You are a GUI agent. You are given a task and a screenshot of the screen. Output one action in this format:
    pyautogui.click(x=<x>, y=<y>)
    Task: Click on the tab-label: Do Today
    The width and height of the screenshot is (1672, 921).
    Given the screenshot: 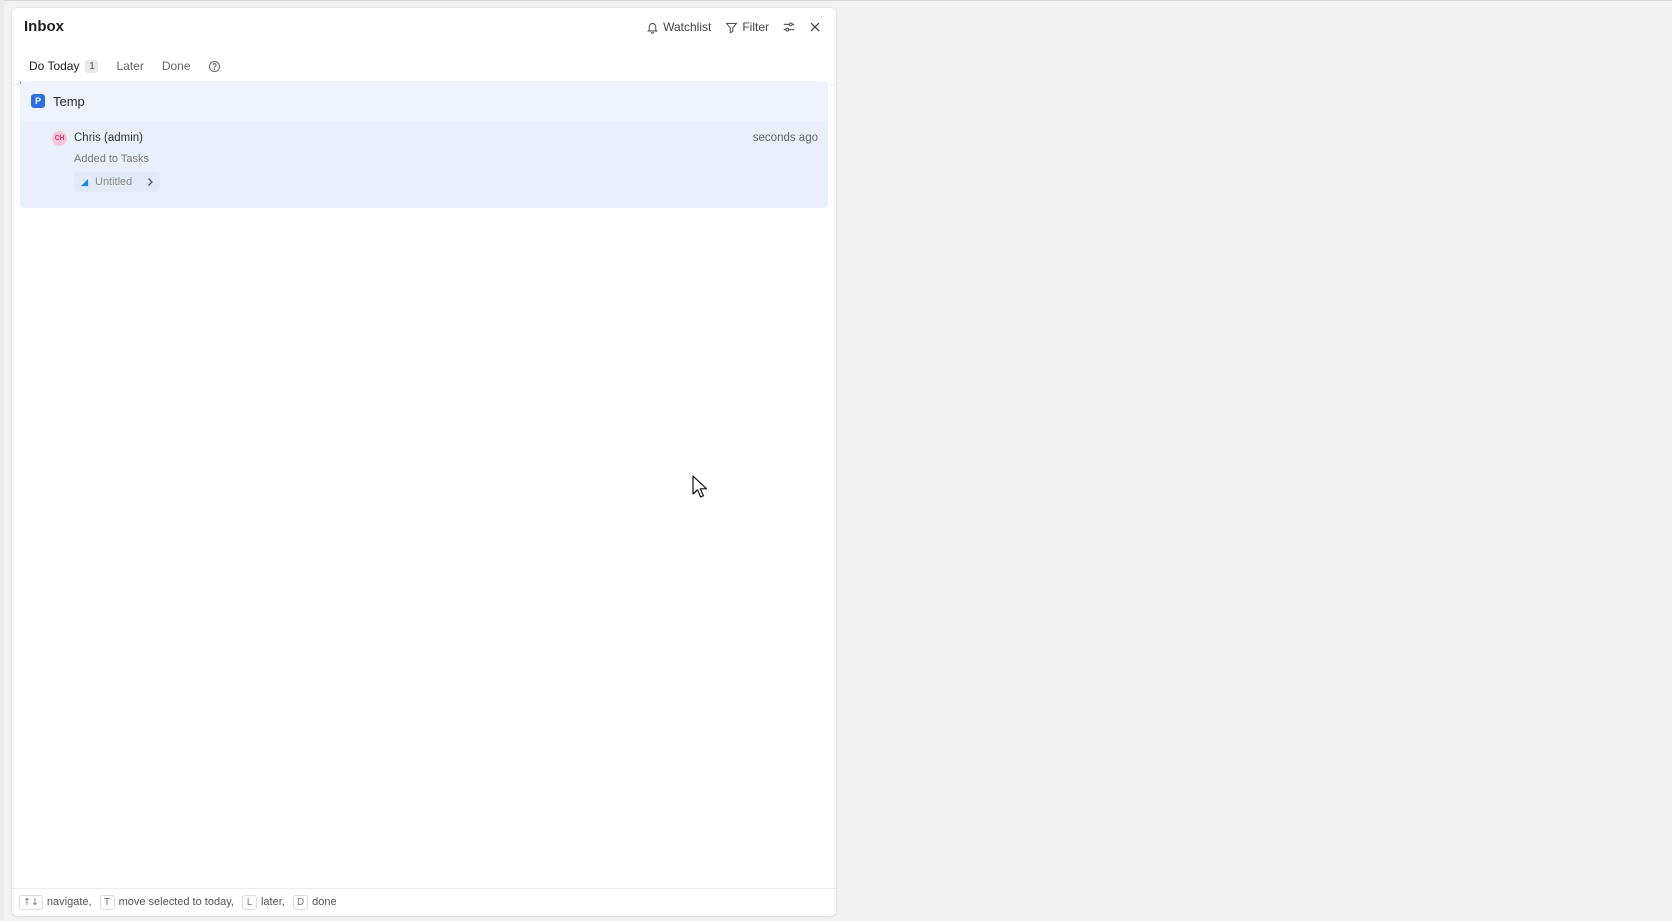 What is the action you would take?
    pyautogui.click(x=54, y=66)
    